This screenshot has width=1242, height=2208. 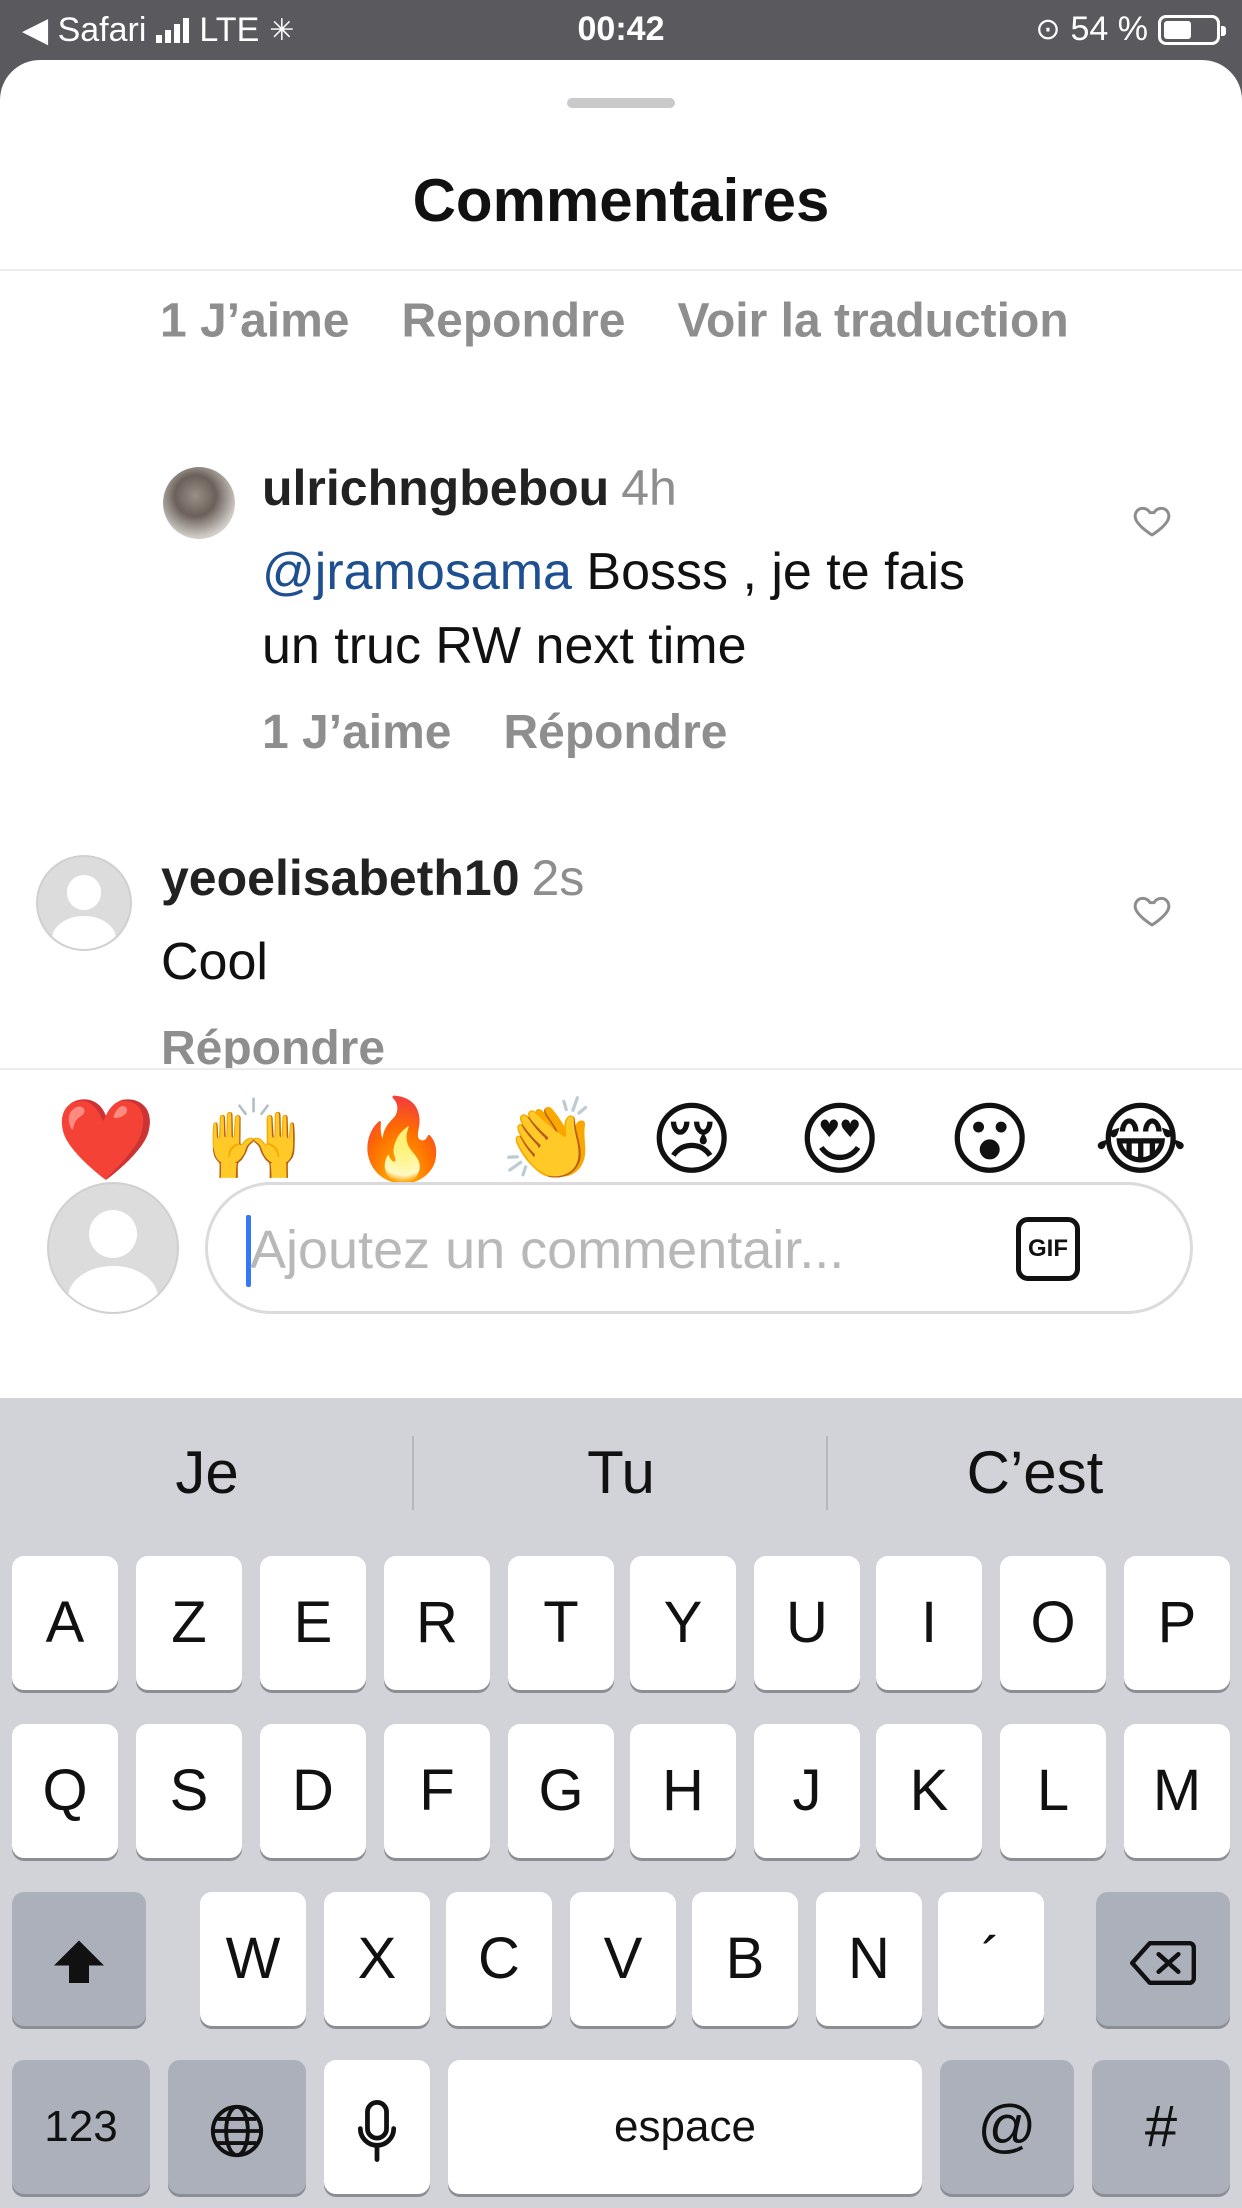 What do you see at coordinates (1109, 29) in the screenshot?
I see `battery-percent: 54 %` at bounding box center [1109, 29].